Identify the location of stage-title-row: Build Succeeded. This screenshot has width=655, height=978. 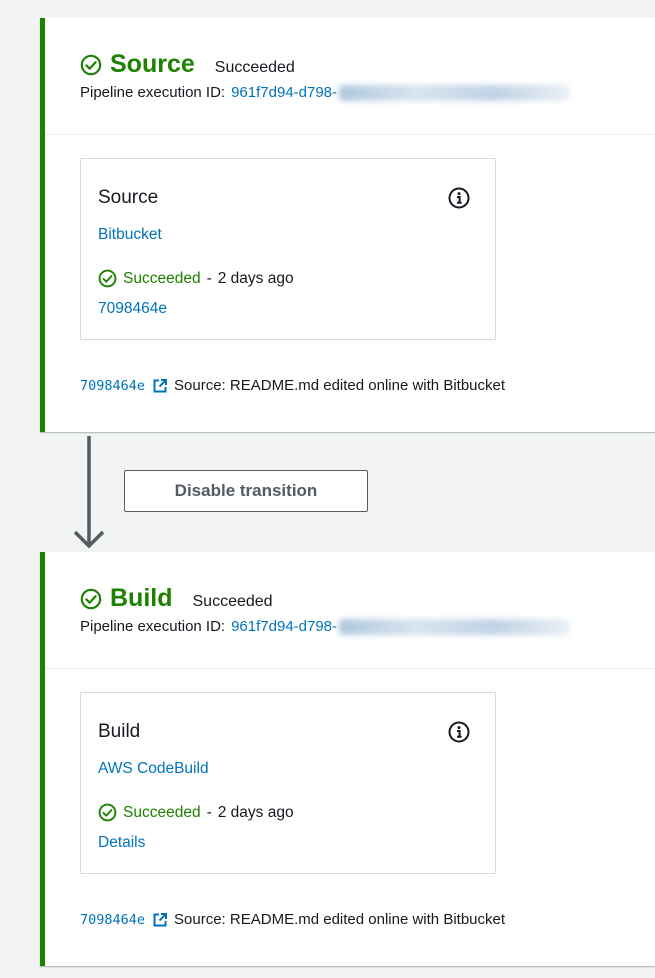
(176, 598).